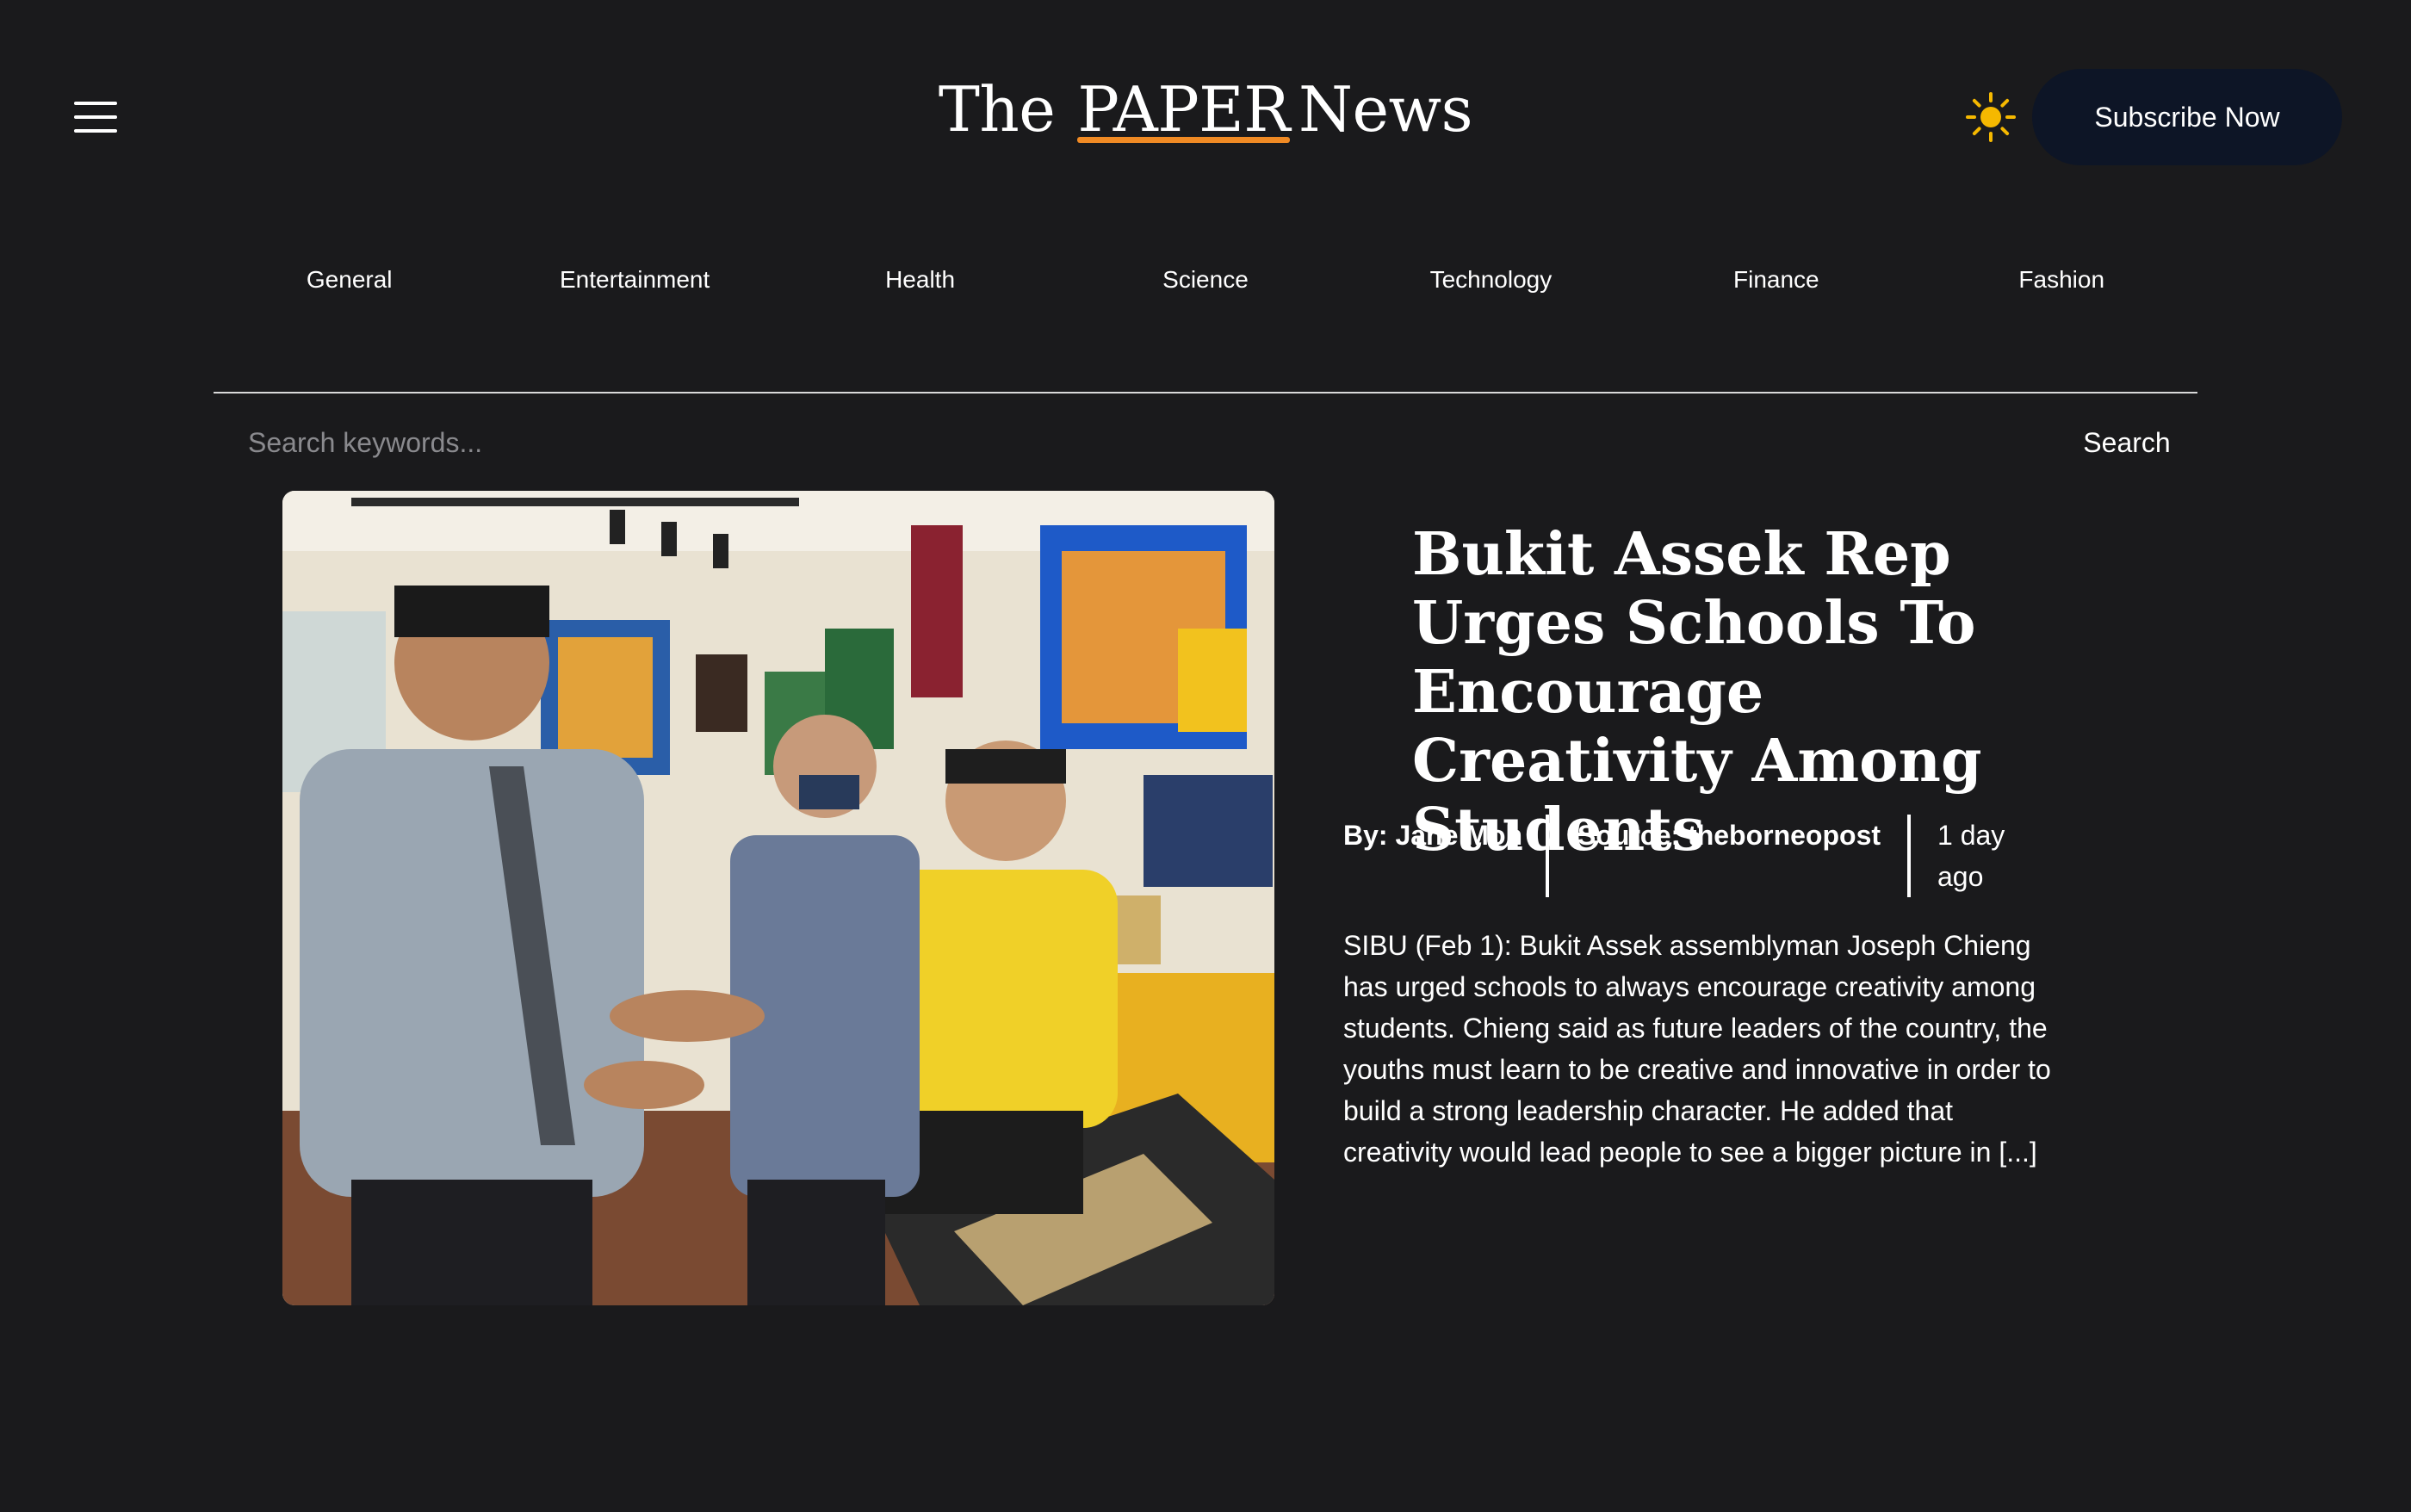 Image resolution: width=2411 pixels, height=1512 pixels. Describe the element at coordinates (2127, 442) in the screenshot. I see `search-button: Search` at that location.